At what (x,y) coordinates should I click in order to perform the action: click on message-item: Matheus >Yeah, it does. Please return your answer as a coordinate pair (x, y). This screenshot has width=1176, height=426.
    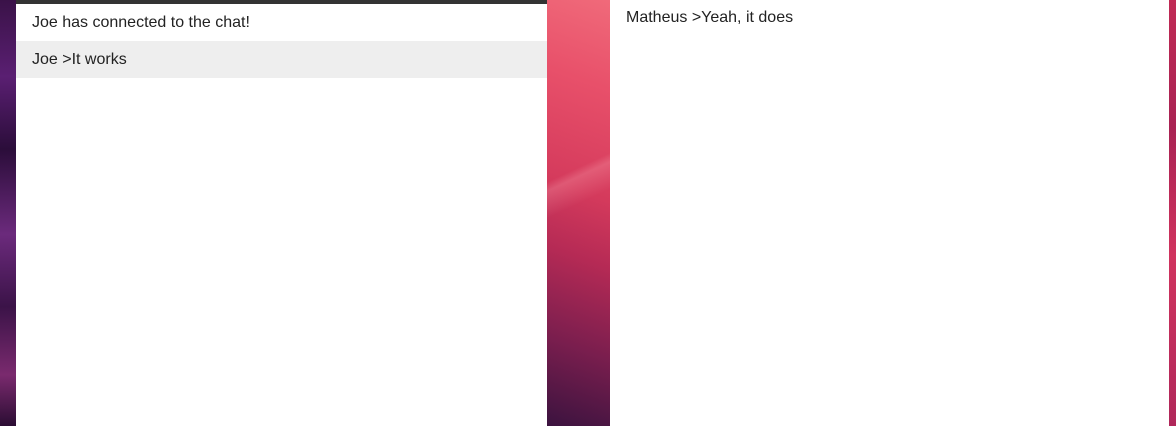
    Looking at the image, I should click on (710, 17).